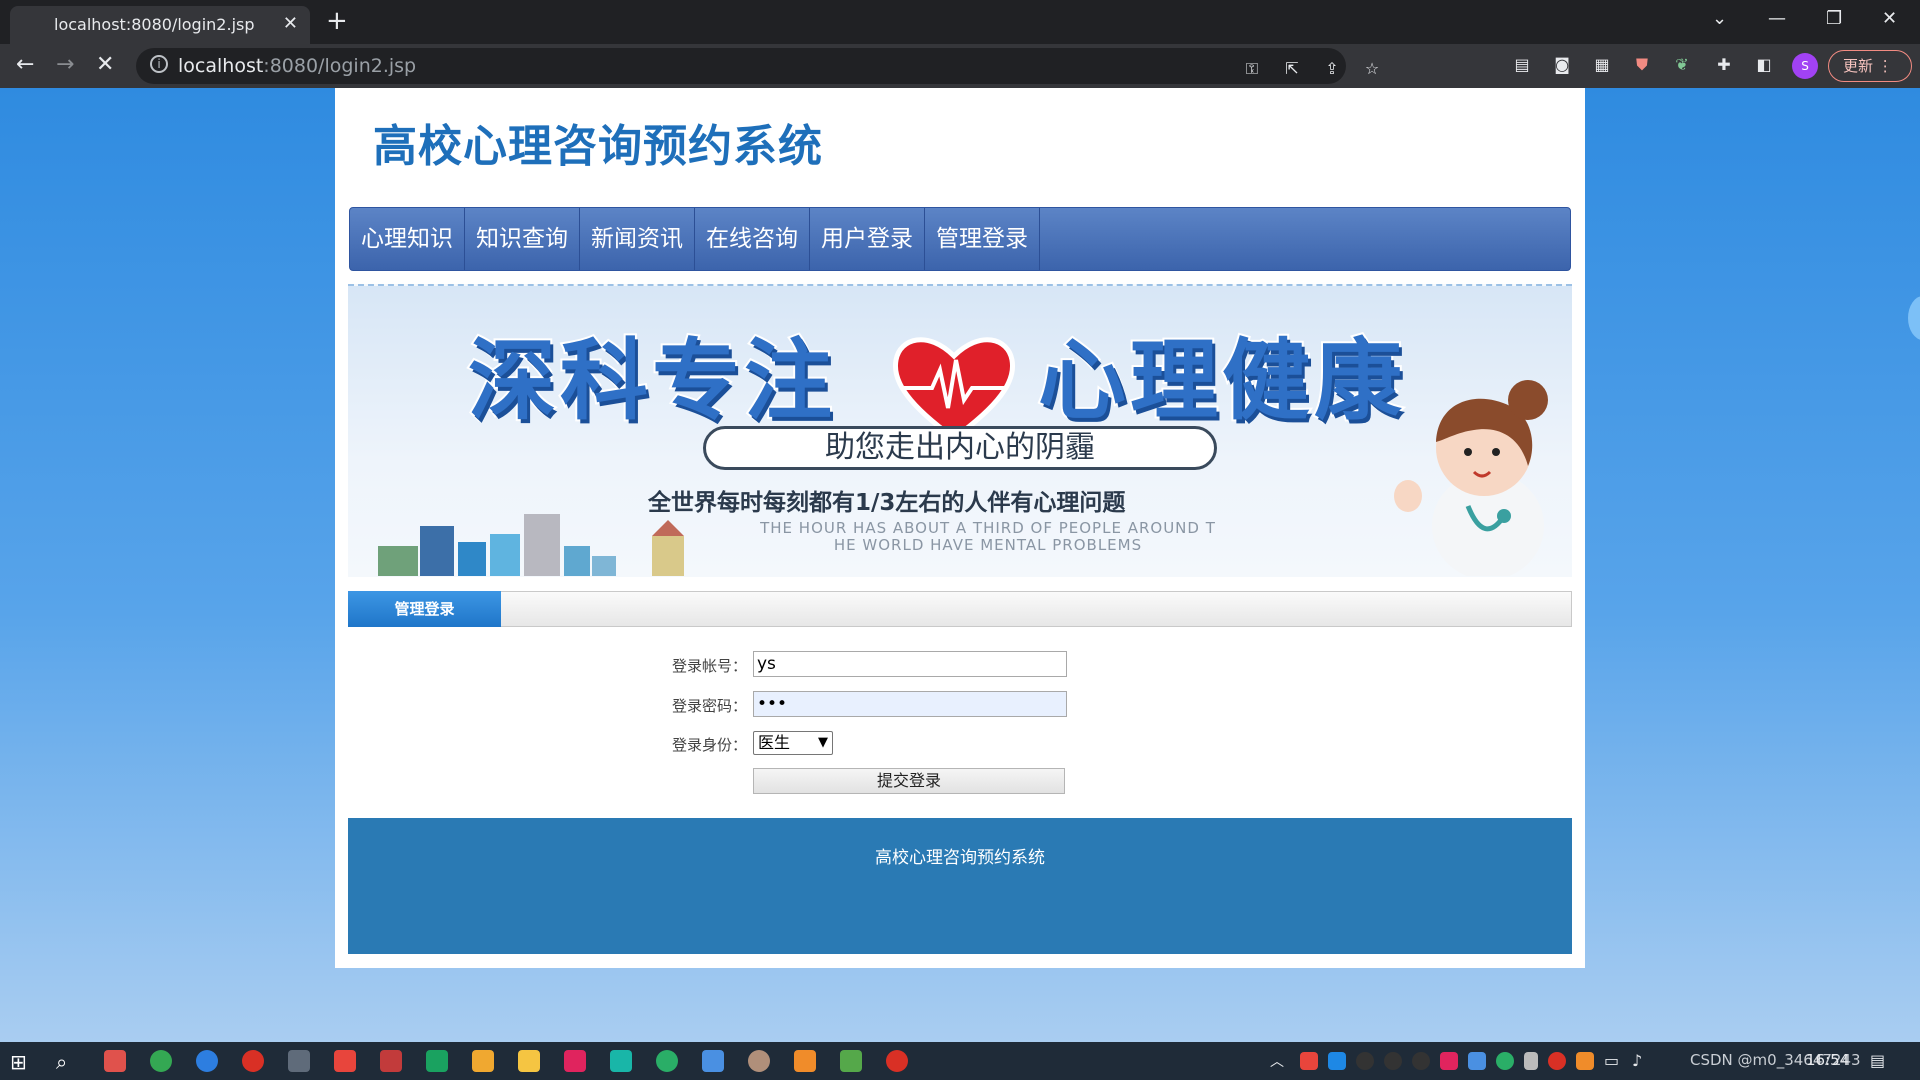 The width and height of the screenshot is (1920, 1080). What do you see at coordinates (1602, 65) in the screenshot?
I see `image-extension-icon: ▦` at bounding box center [1602, 65].